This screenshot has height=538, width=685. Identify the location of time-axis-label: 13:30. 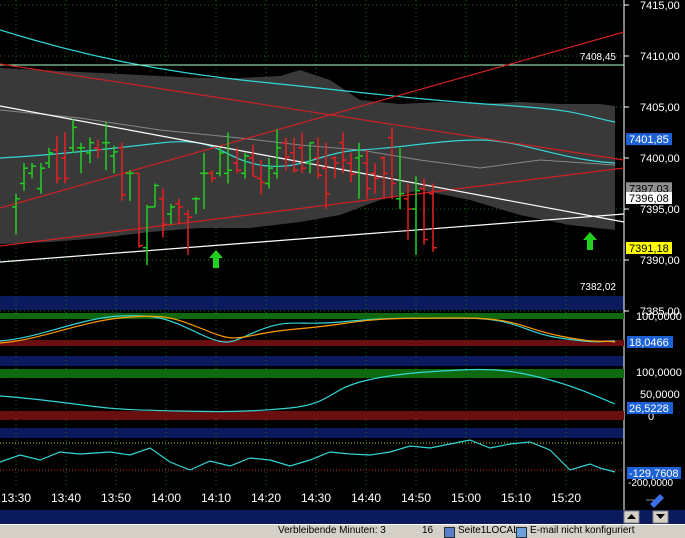
(16, 498).